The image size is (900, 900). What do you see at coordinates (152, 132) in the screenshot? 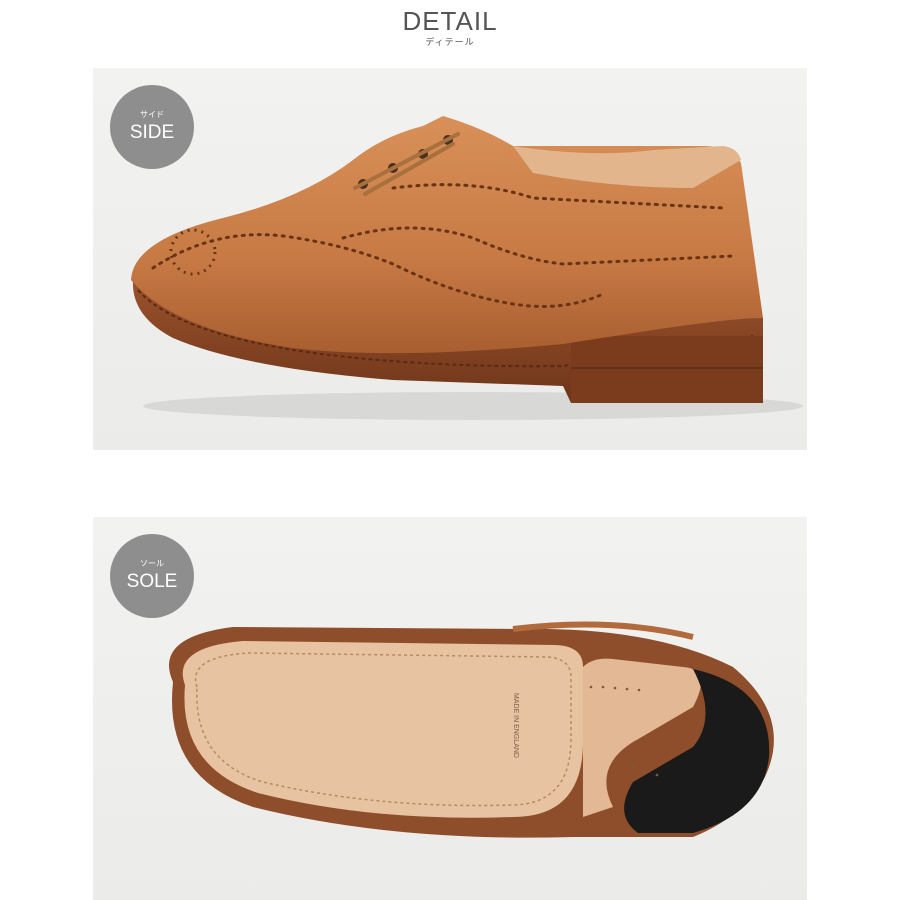
I see `side-badge-en: SIDE` at bounding box center [152, 132].